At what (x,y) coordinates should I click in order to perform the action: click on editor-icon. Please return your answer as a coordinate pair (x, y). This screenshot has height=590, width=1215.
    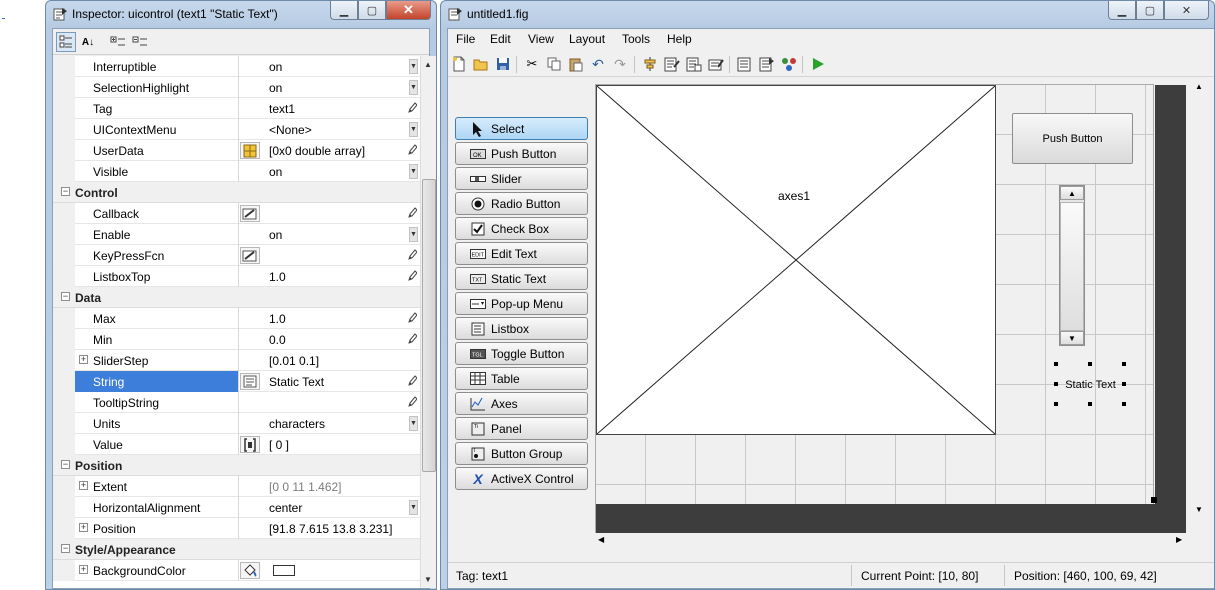
    Looking at the image, I should click on (745, 64).